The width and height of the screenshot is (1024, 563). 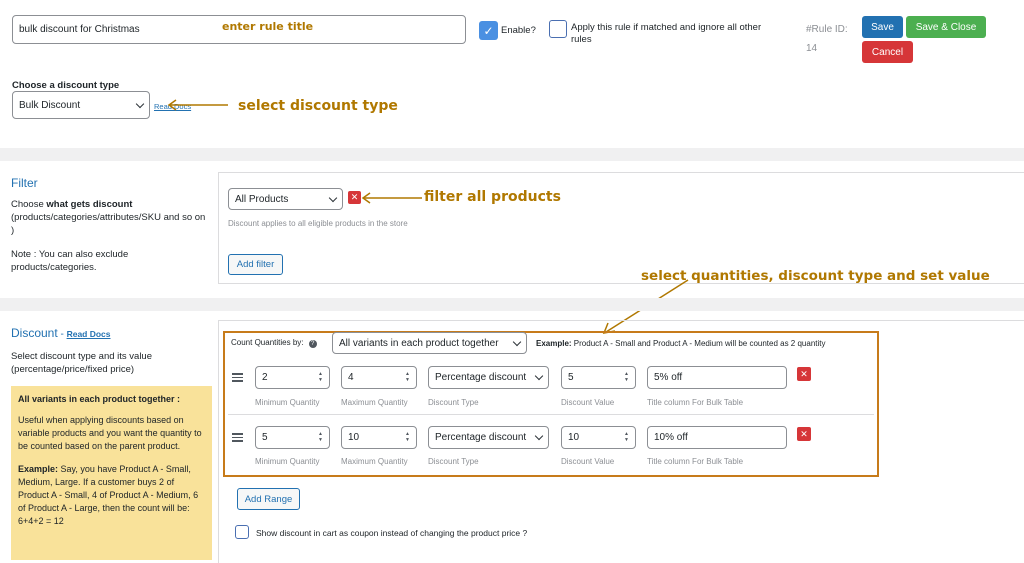 What do you see at coordinates (887, 52) in the screenshot?
I see `cancel-button: Cancel` at bounding box center [887, 52].